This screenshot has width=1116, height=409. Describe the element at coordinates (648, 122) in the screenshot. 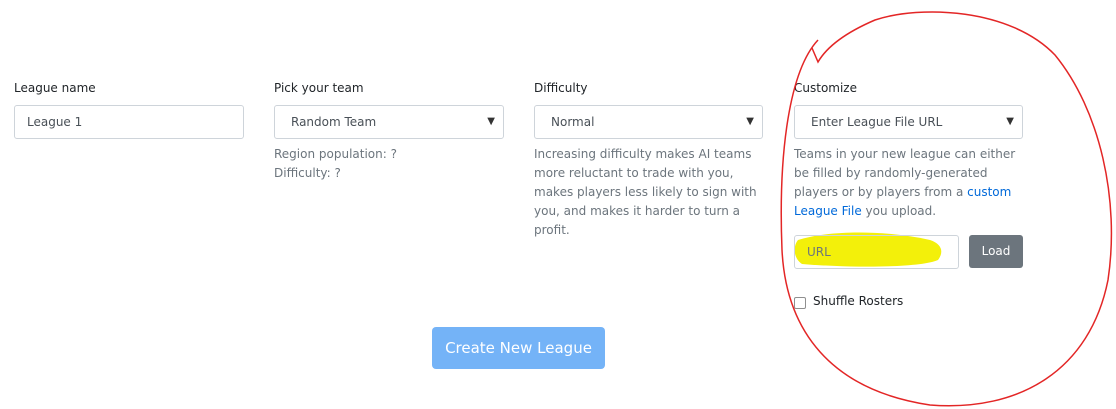

I see `difficulty-select: Normal ▼` at that location.